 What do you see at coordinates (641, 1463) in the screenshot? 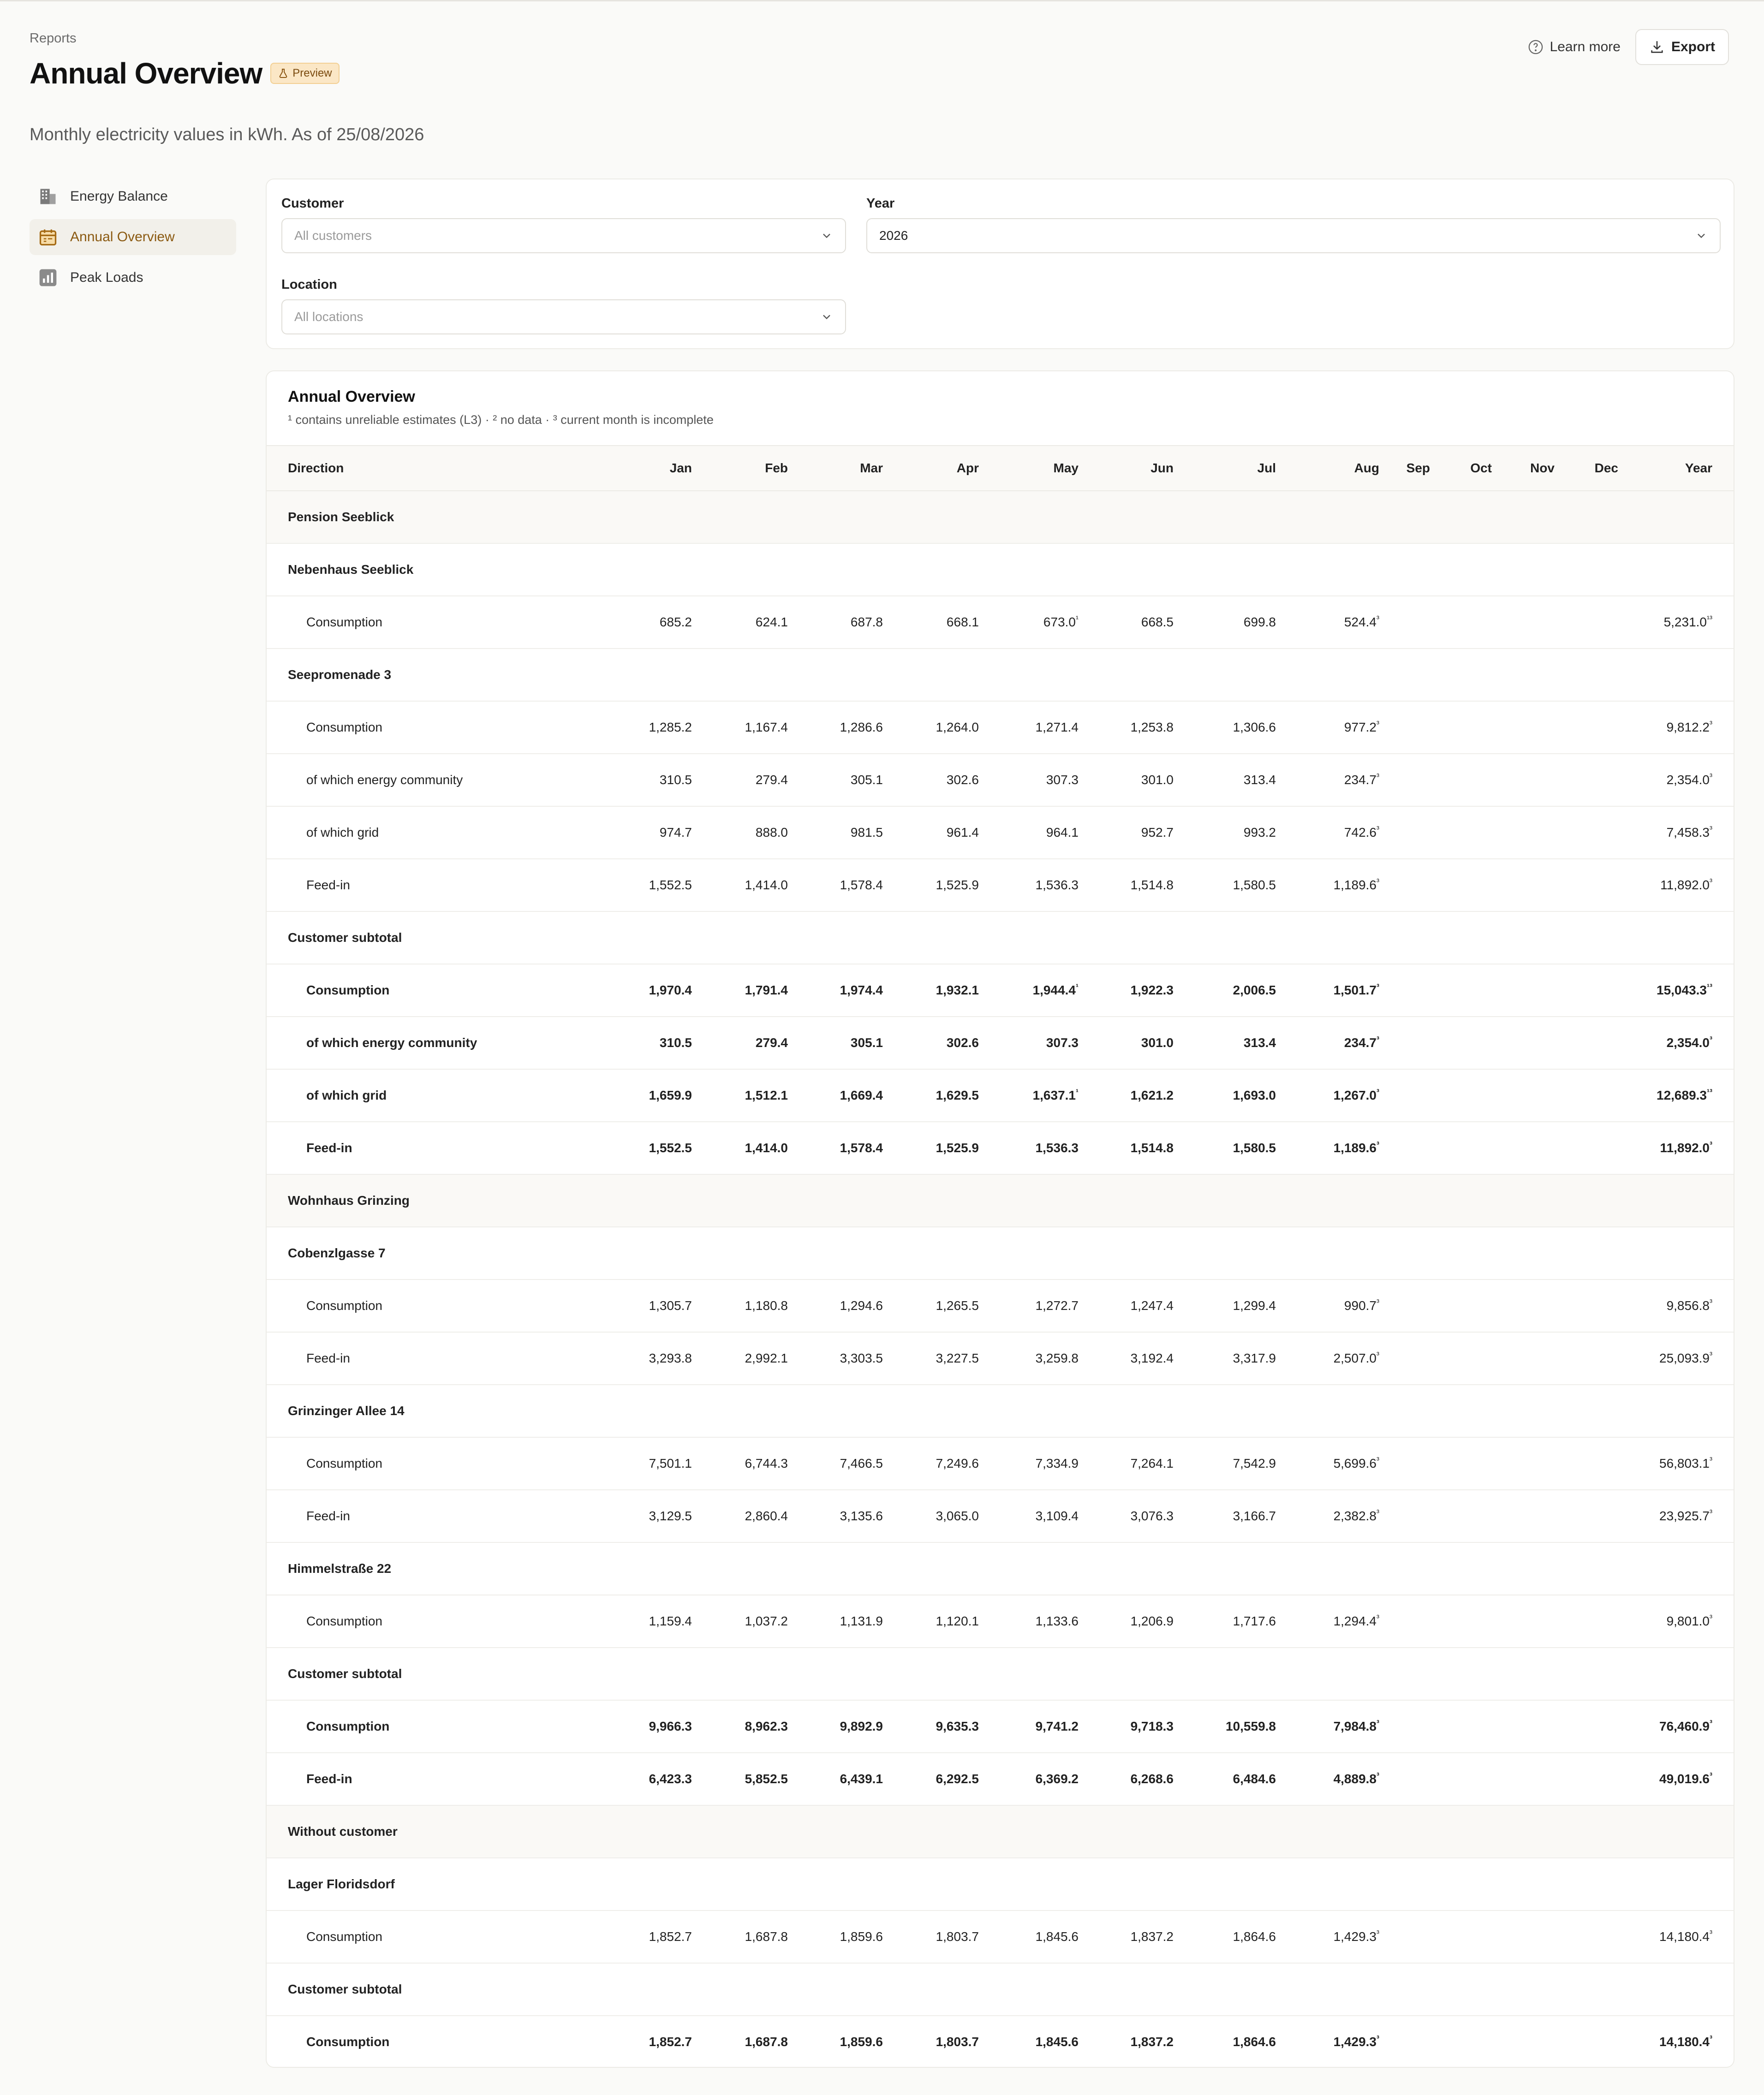
I see `table-cell: 7,501.1` at bounding box center [641, 1463].